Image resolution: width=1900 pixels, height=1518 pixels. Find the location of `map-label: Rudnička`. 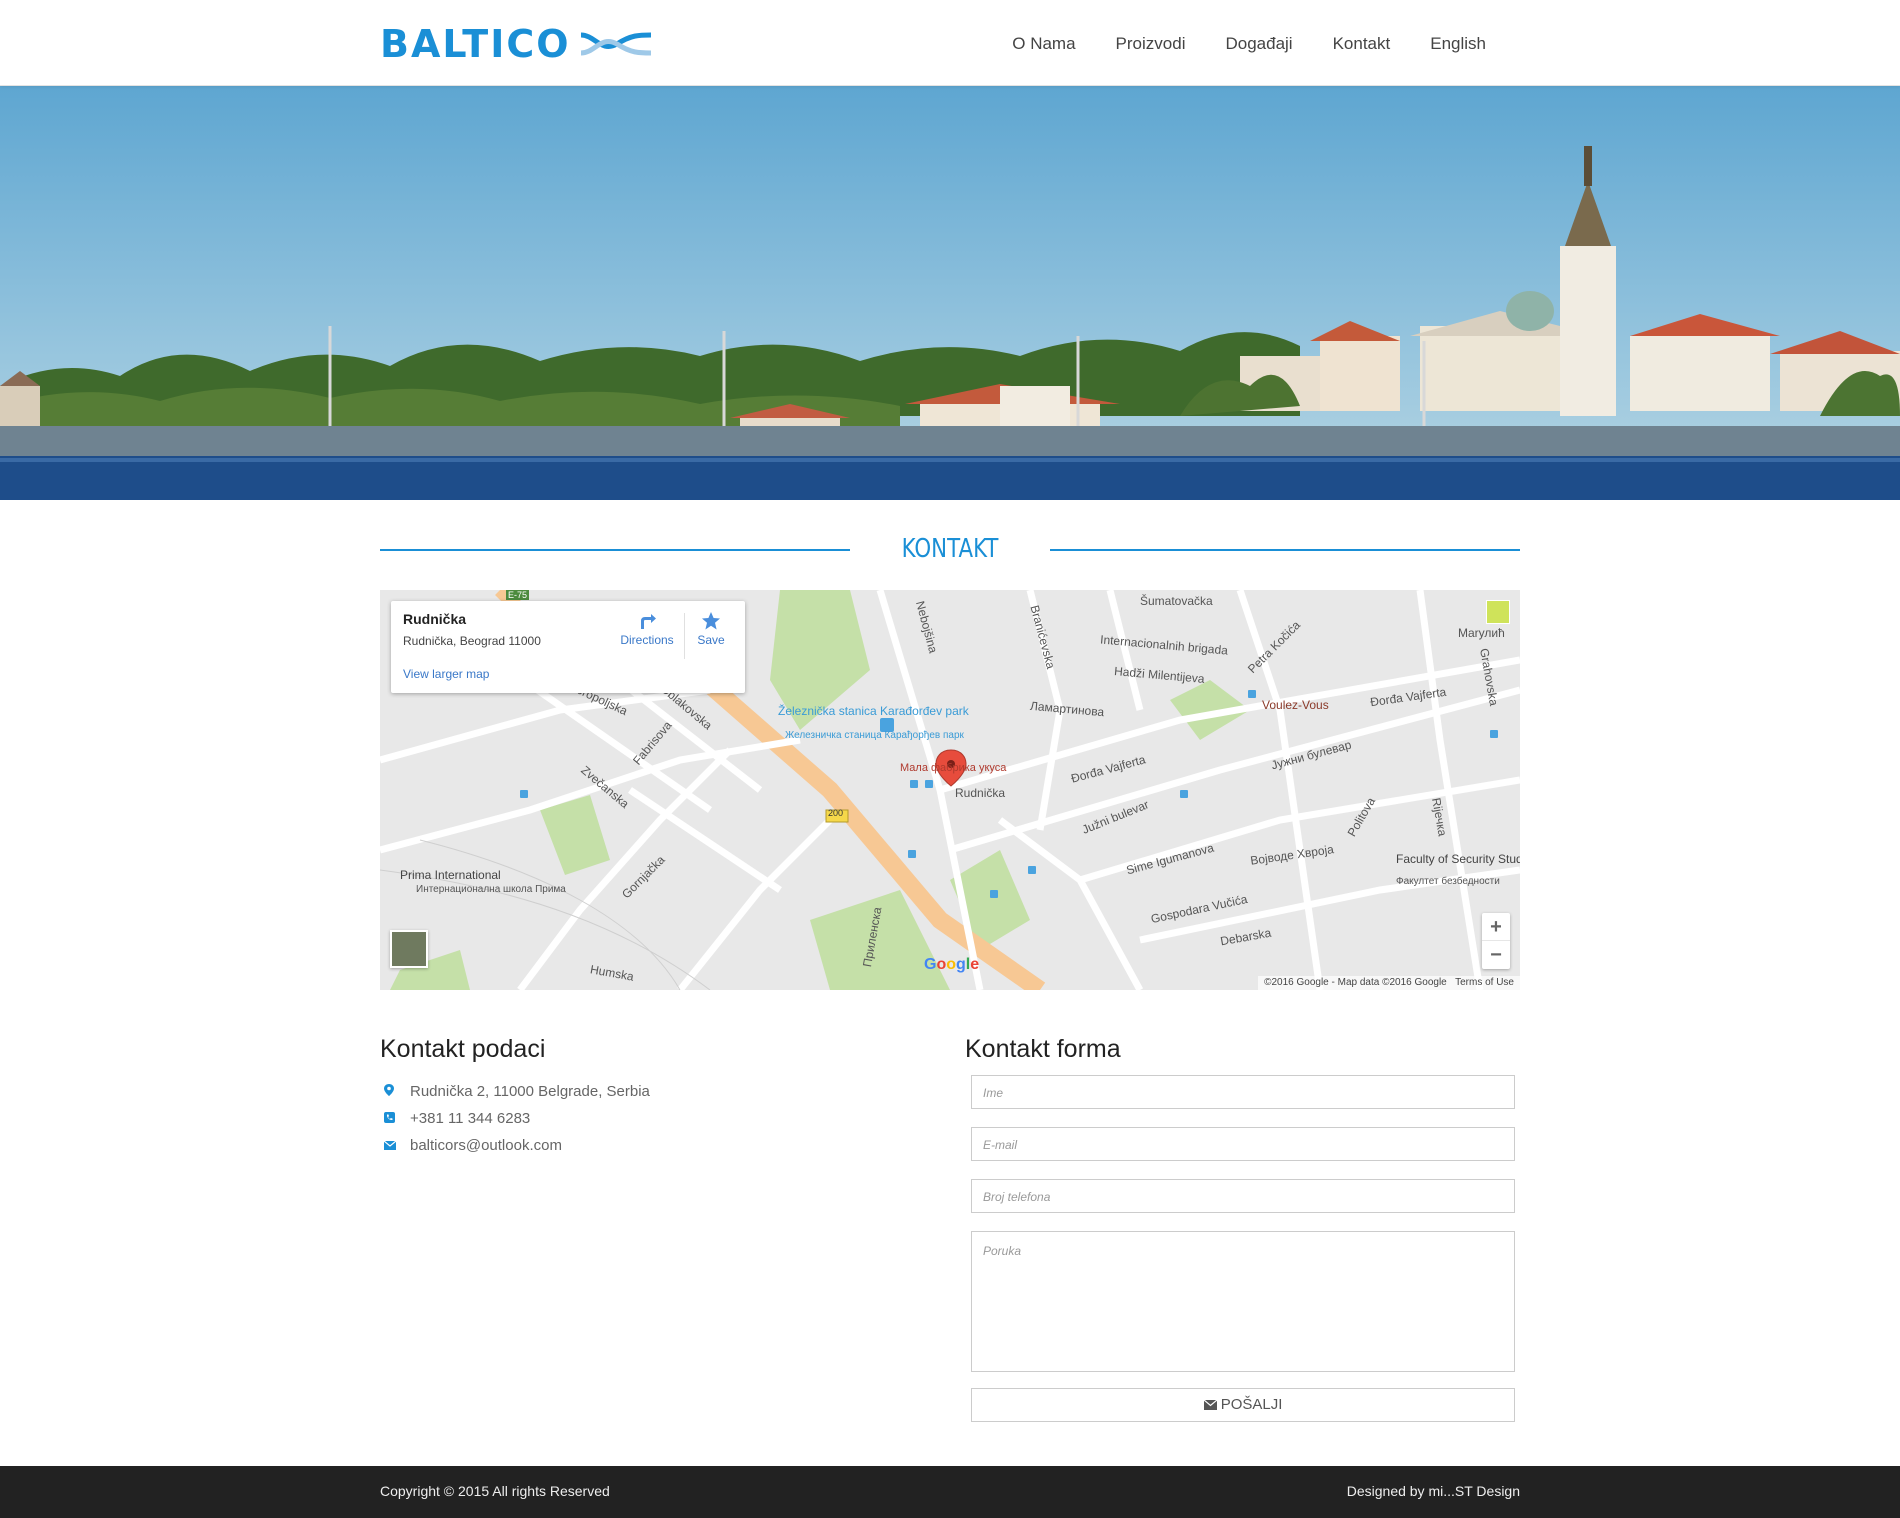

map-label: Rudnička is located at coordinates (980, 793).